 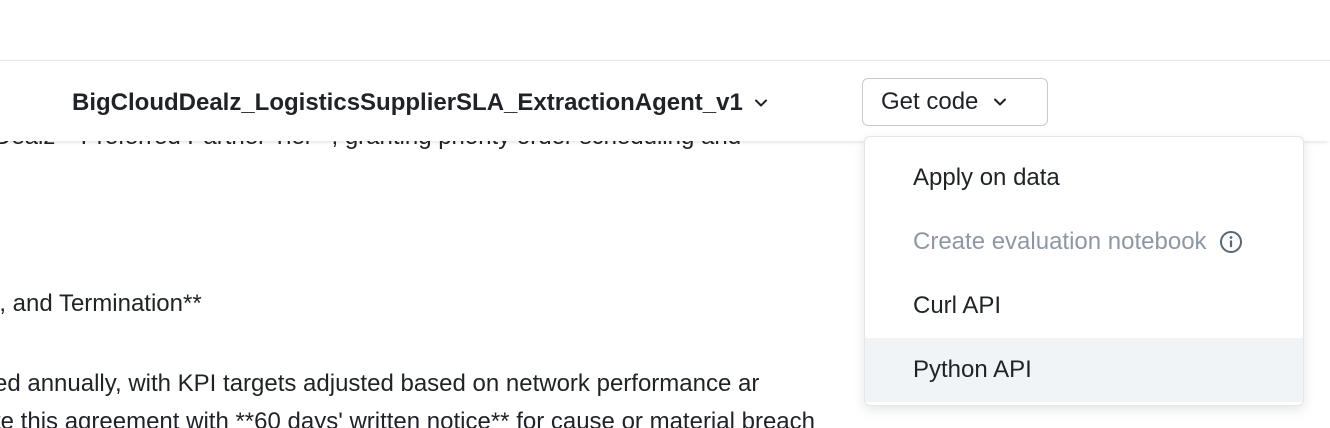 I want to click on menu-item-create-evaluation-notebook: Create evaluation notebook, so click(x=1084, y=242).